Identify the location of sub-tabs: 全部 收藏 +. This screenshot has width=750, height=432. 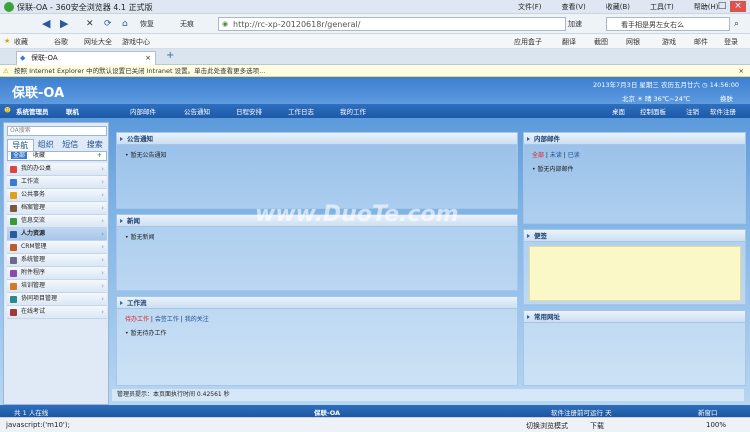
(57, 156).